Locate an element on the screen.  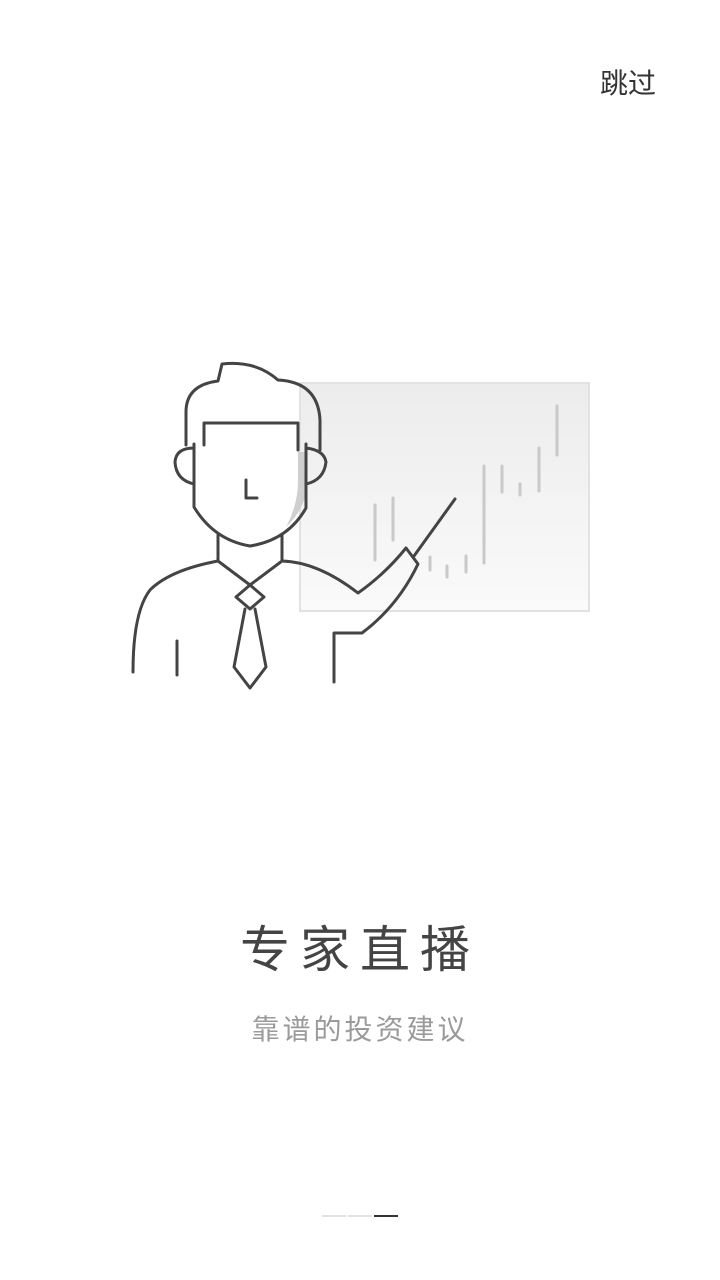
skip-button: 跳过 is located at coordinates (628, 84).